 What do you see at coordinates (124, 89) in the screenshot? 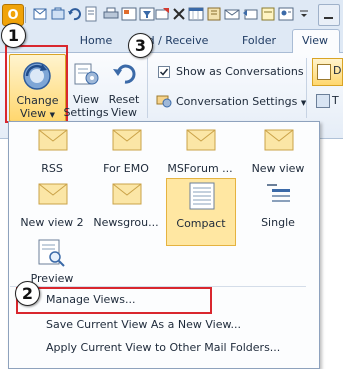
I see `reset-view-button: Reset View` at bounding box center [124, 89].